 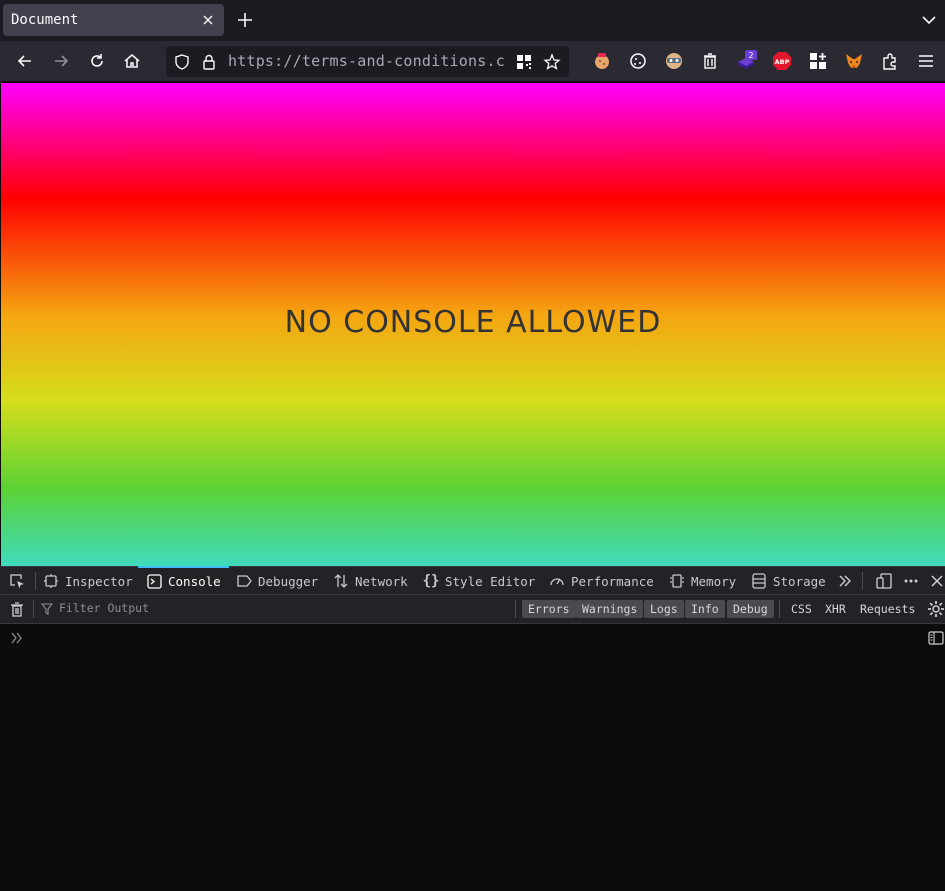 I want to click on tab-strip: Document, so click(x=472, y=20).